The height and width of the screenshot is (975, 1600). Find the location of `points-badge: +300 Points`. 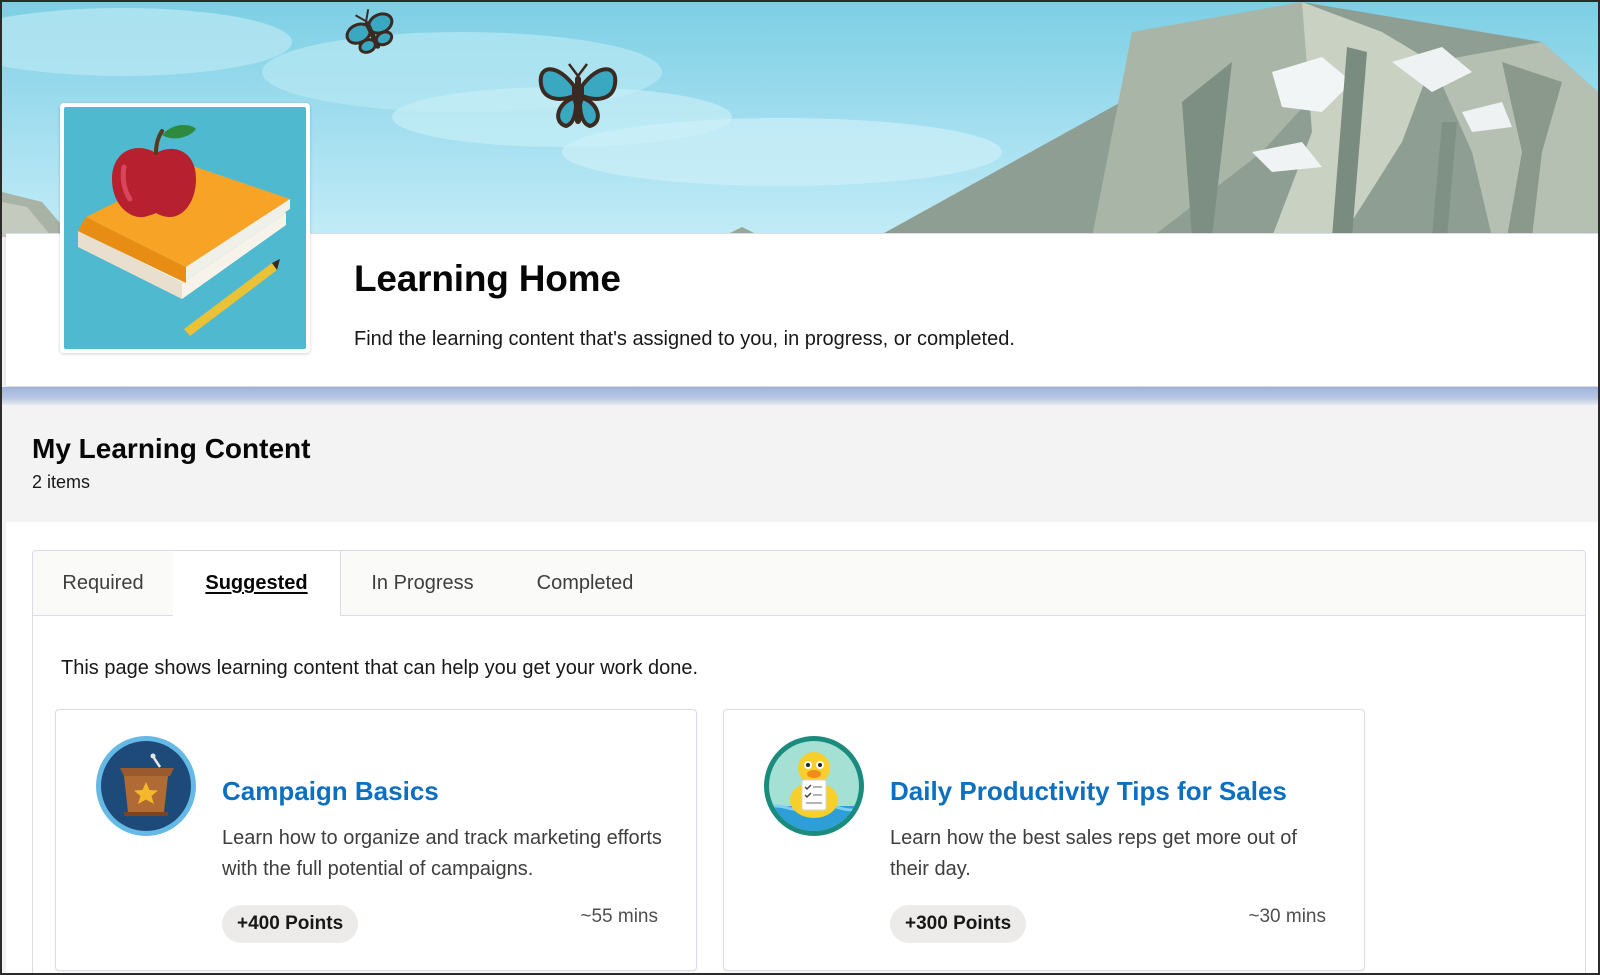

points-badge: +300 Points is located at coordinates (958, 924).